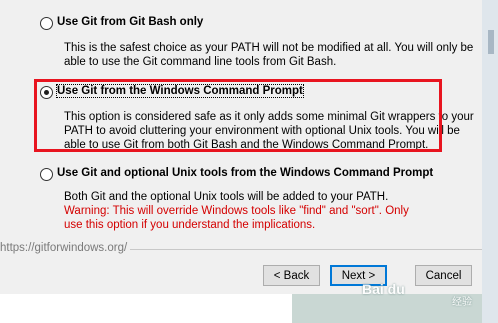  I want to click on website-link: https://gitforwindows.org/, so click(63, 248).